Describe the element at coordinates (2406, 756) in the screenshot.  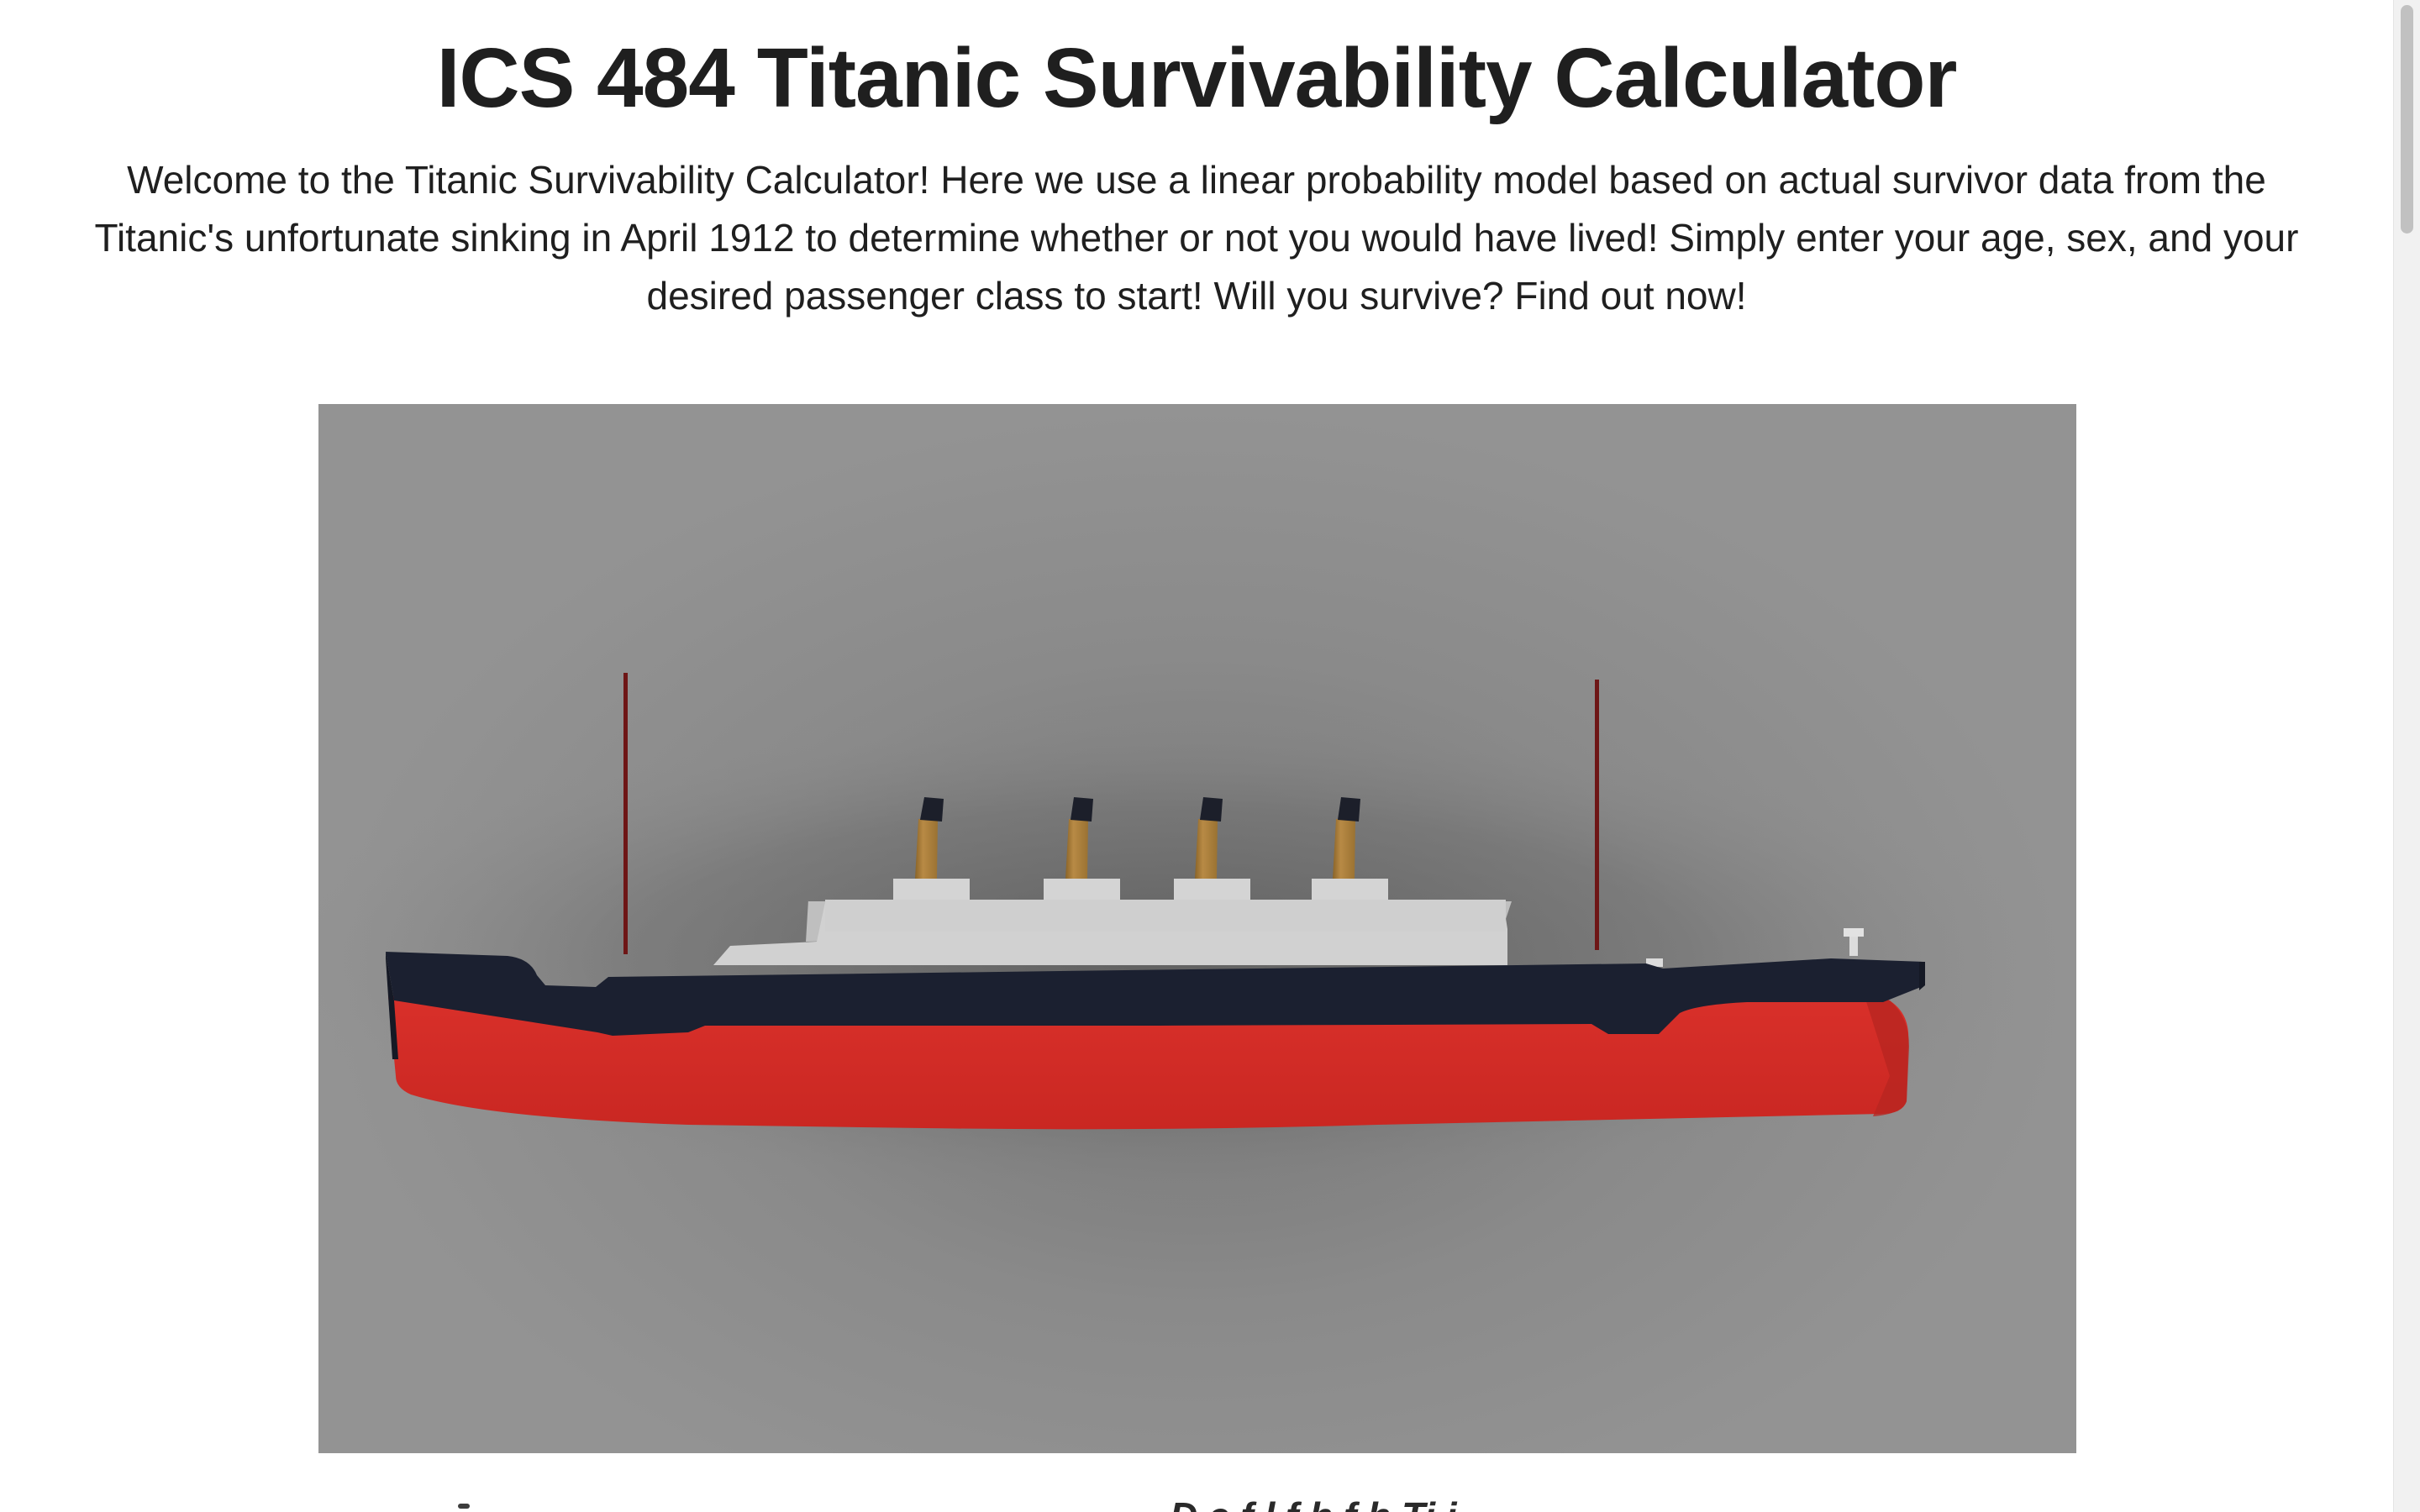
I see `vertical-scrollbar` at that location.